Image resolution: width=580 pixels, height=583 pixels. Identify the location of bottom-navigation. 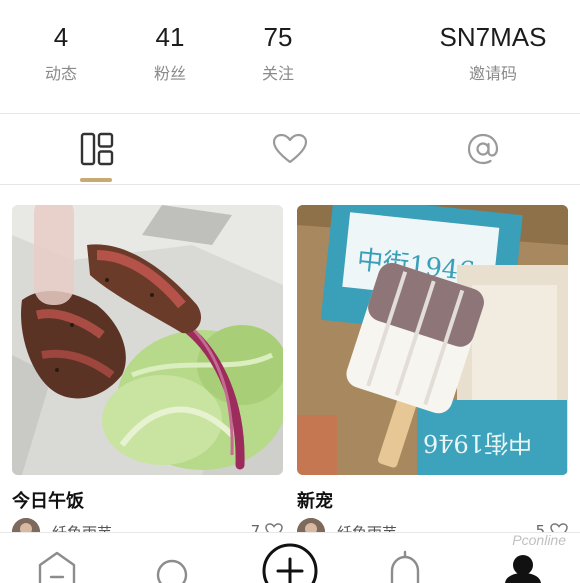
(290, 557).